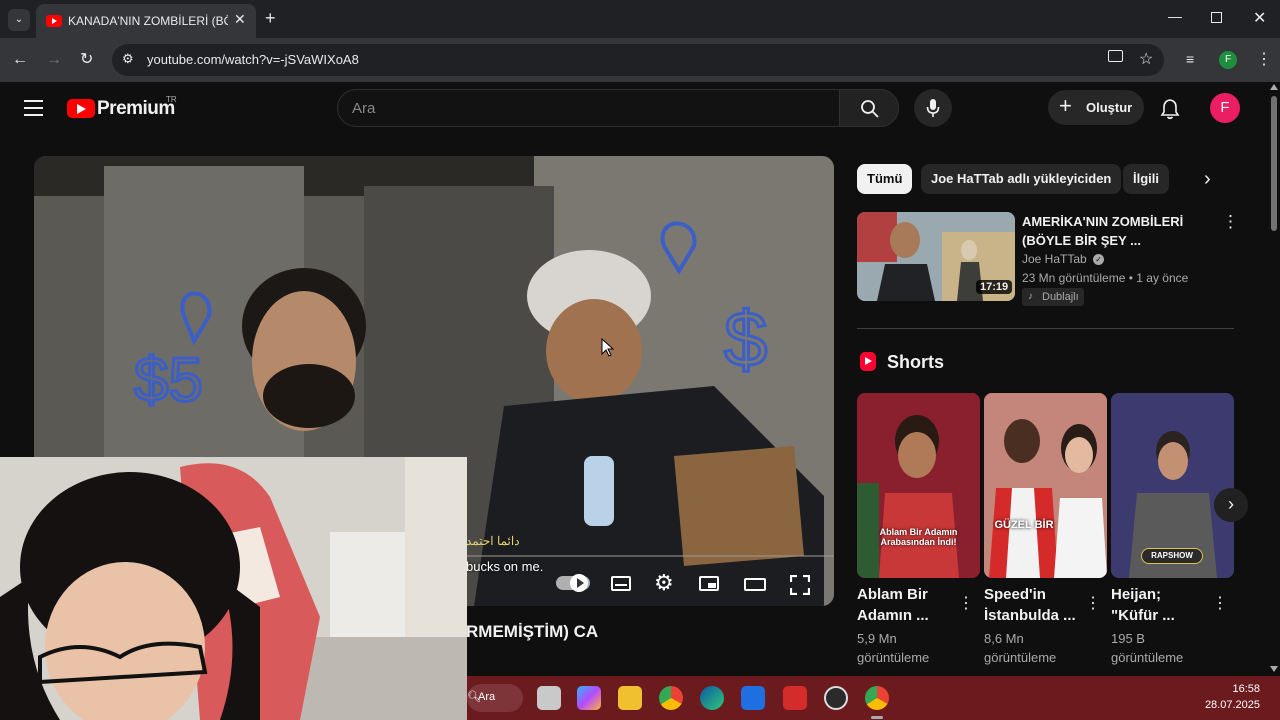 The width and height of the screenshot is (1280, 720). What do you see at coordinates (621, 583) in the screenshot?
I see `captions-icon` at bounding box center [621, 583].